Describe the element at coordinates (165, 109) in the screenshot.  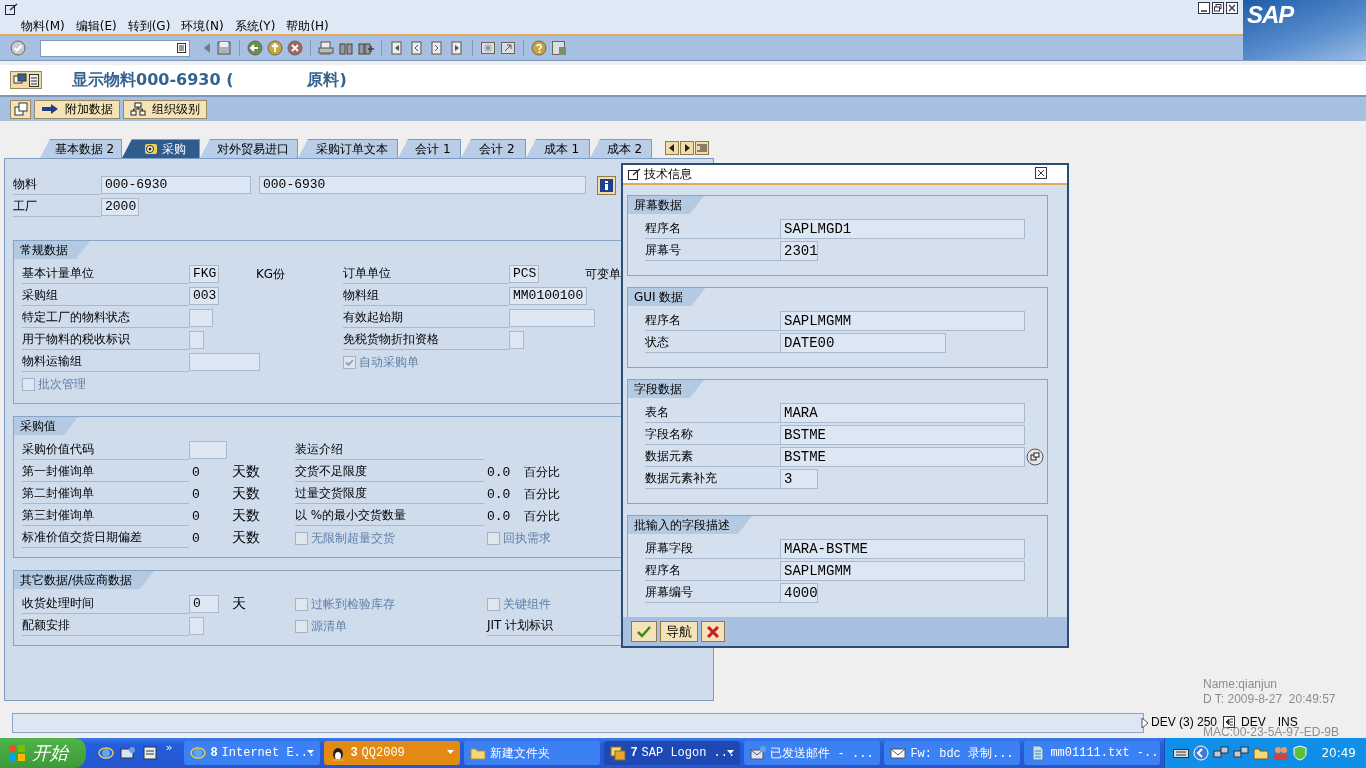
I see `toolbar-button: 组织级别` at that location.